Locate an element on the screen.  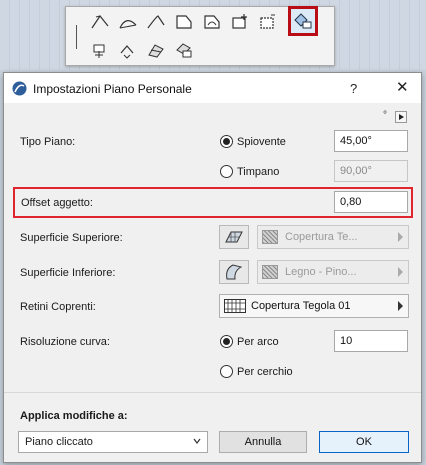
offset-input: 0,80 is located at coordinates (371, 202).